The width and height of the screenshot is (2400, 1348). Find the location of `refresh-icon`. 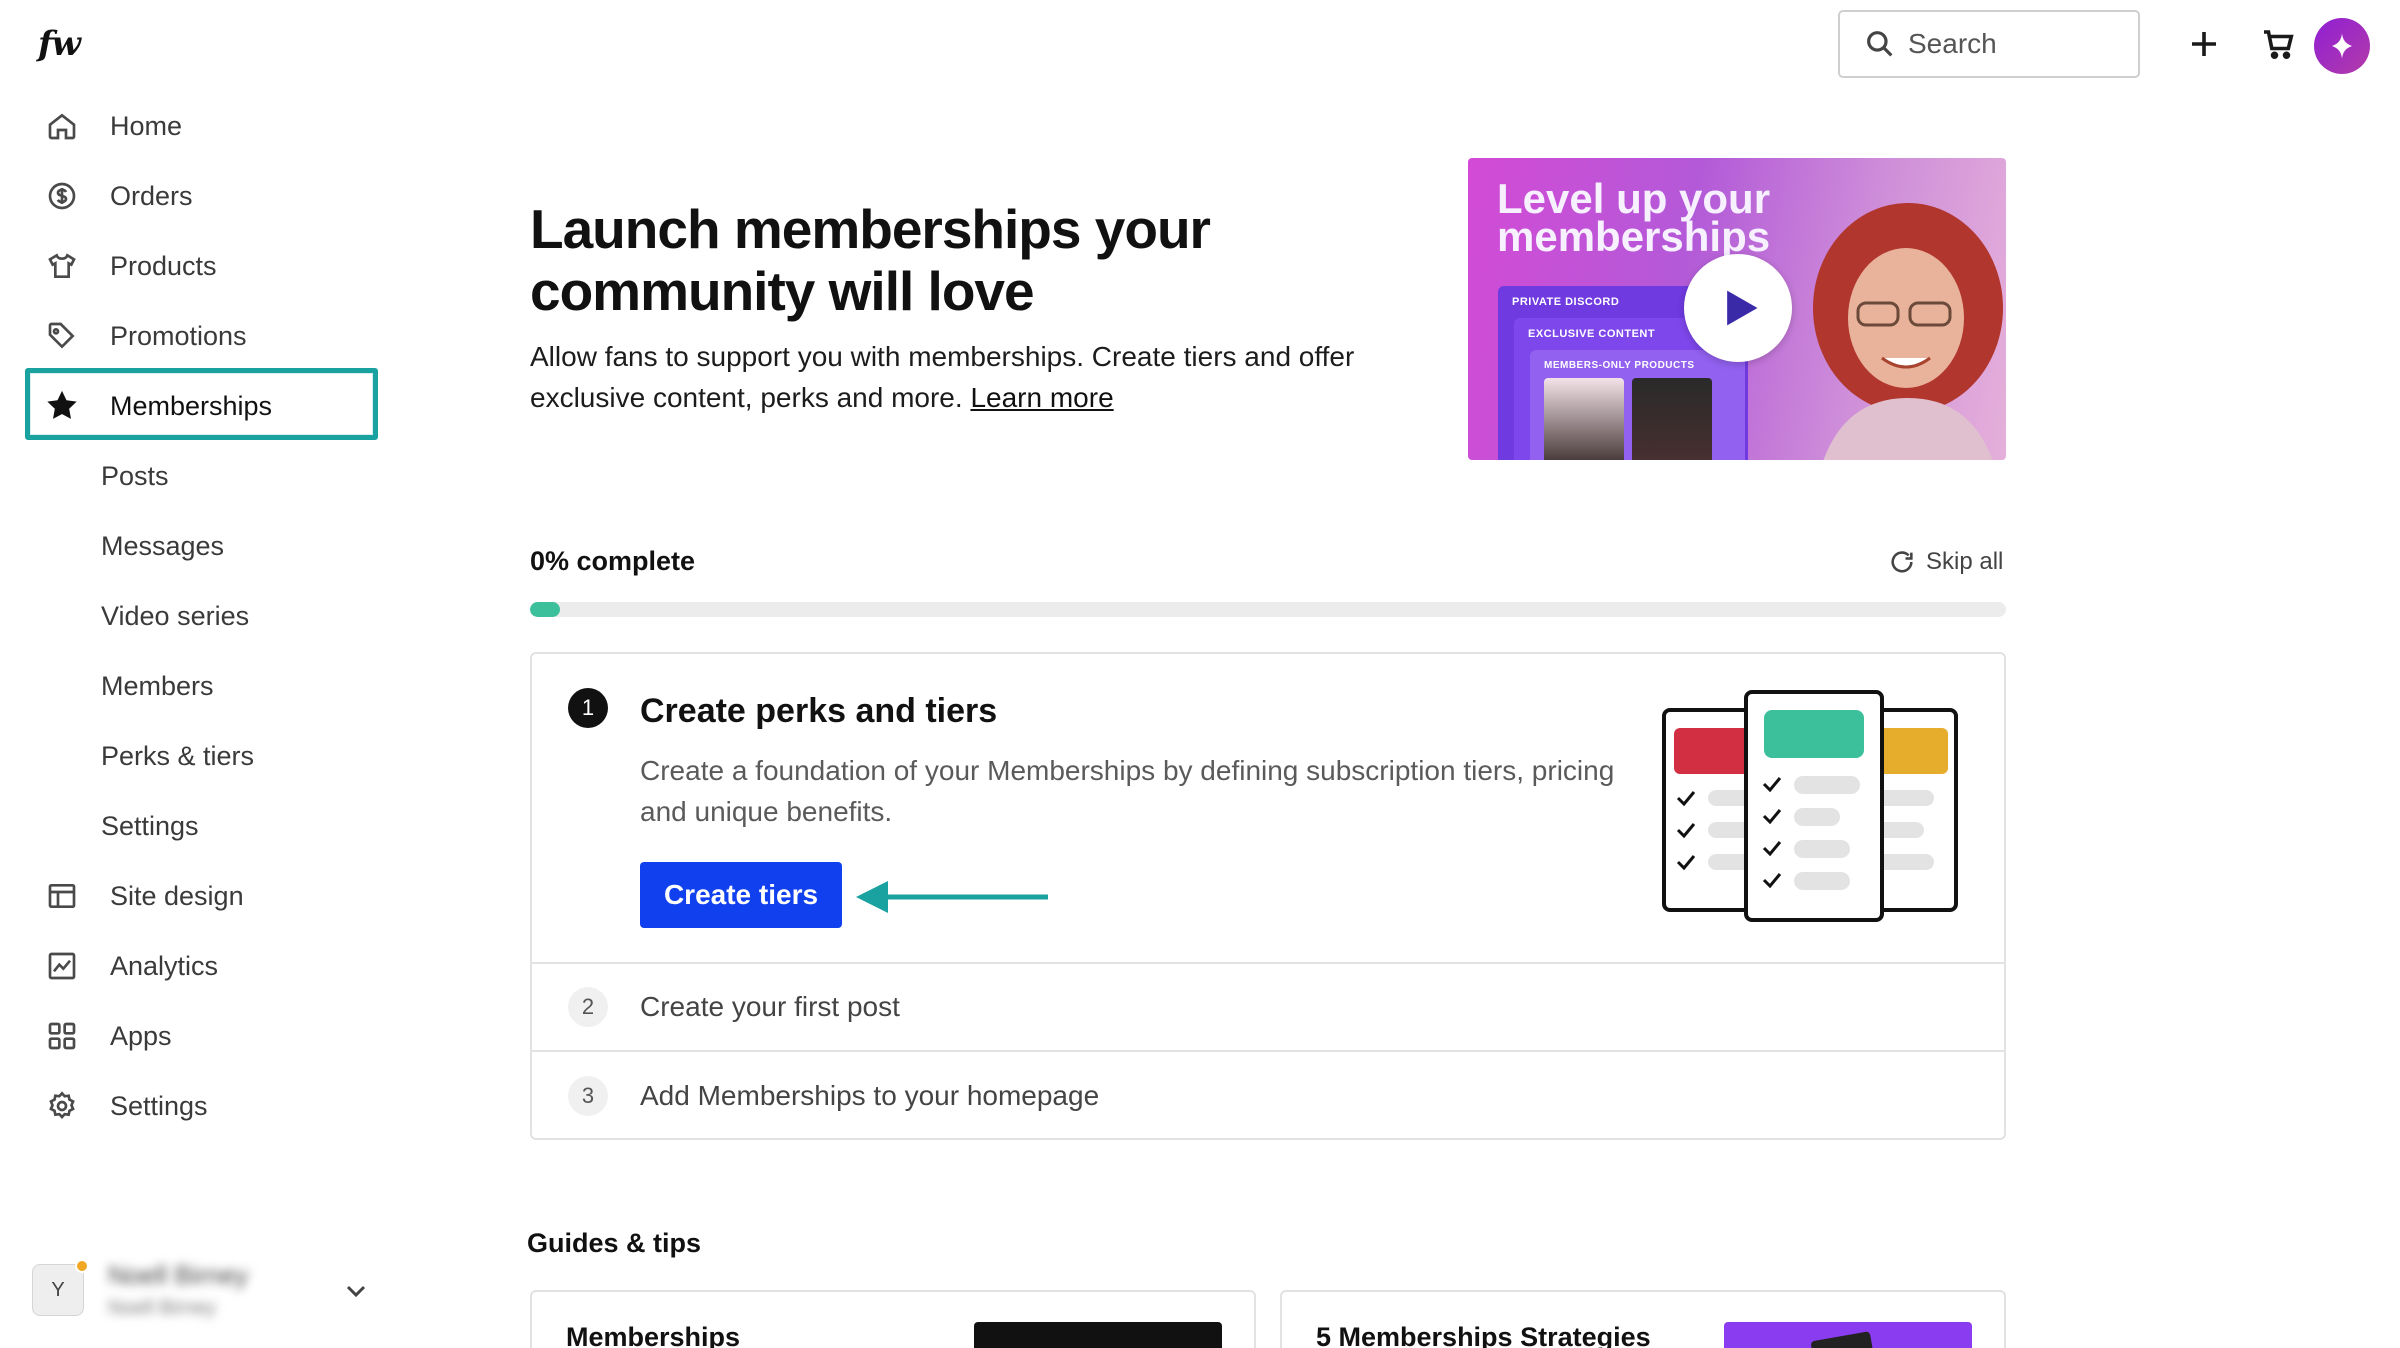

refresh-icon is located at coordinates (1902, 562).